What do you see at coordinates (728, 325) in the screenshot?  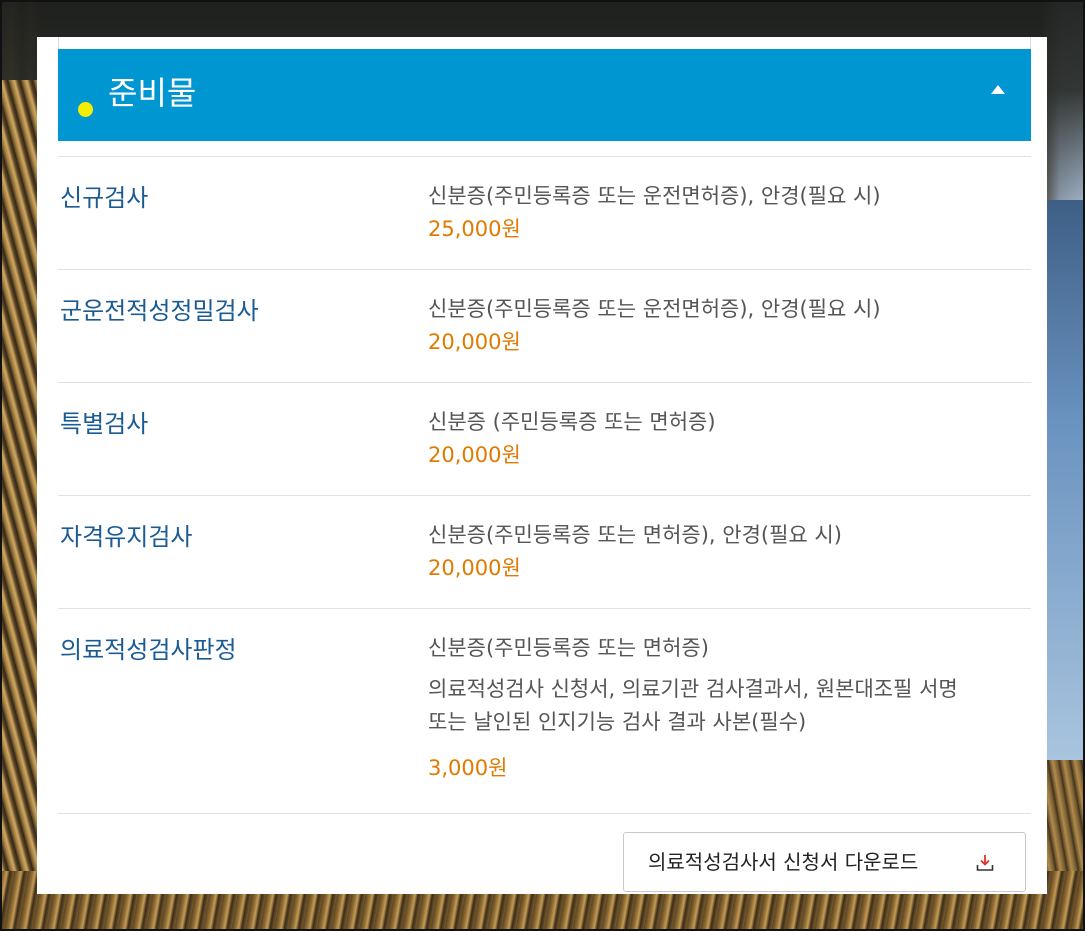 I see `row-detail: 신분증(주민등록증 또는 운전면허증), 안경(필요 시) 20,000원` at bounding box center [728, 325].